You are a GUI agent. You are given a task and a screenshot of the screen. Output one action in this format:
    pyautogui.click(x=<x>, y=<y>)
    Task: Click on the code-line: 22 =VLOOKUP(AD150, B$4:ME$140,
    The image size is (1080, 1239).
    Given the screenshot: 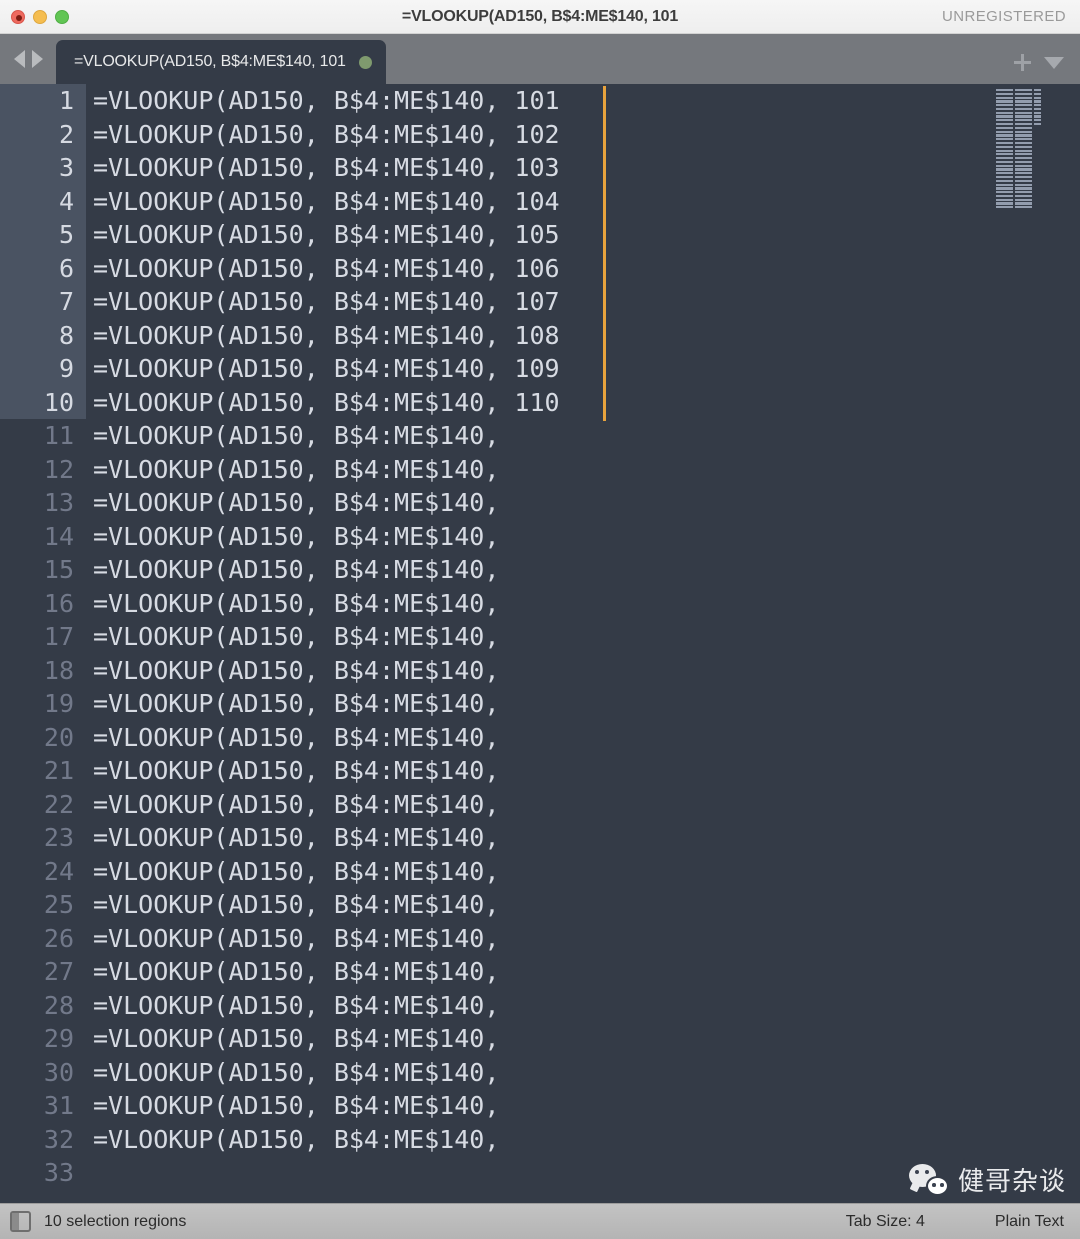 What is the action you would take?
    pyautogui.click(x=540, y=805)
    